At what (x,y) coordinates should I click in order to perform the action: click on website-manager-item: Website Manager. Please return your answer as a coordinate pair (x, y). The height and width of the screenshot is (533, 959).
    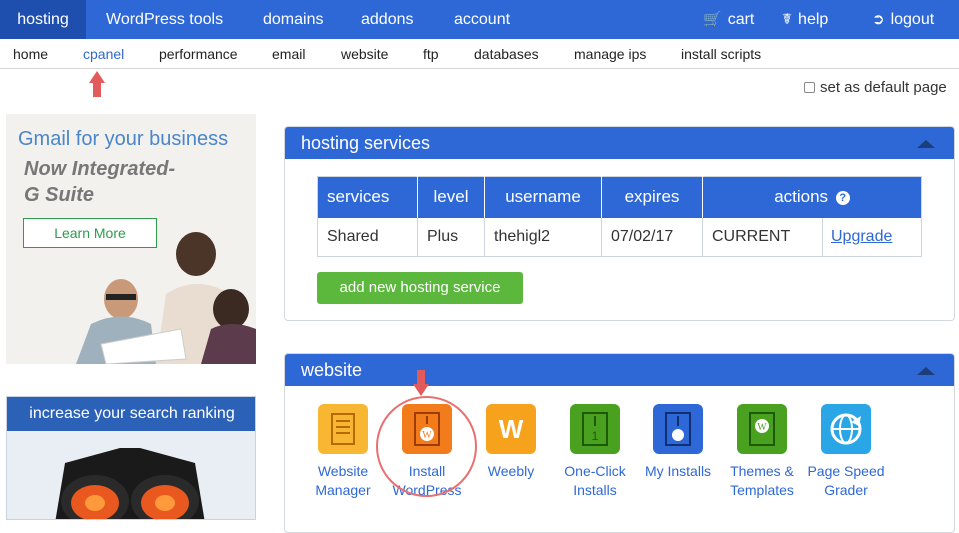
    Looking at the image, I should click on (343, 452).